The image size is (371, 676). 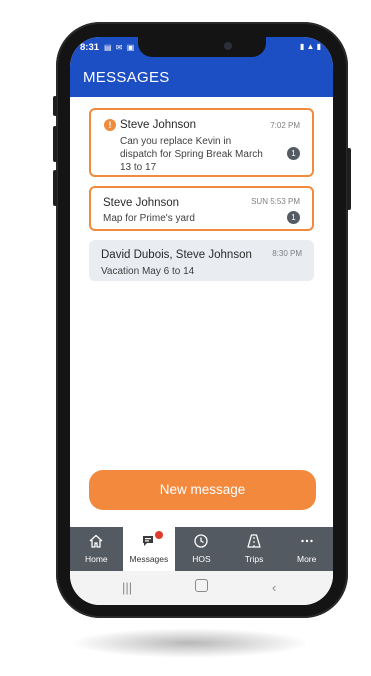 I want to click on message-sender: David Dubois, Steve Johnson, so click(x=176, y=255).